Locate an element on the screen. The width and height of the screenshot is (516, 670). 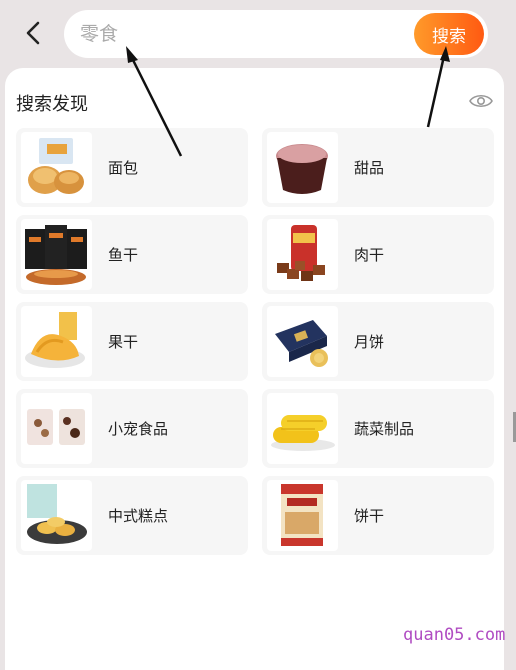
pastry-icon is located at coordinates (56, 515).